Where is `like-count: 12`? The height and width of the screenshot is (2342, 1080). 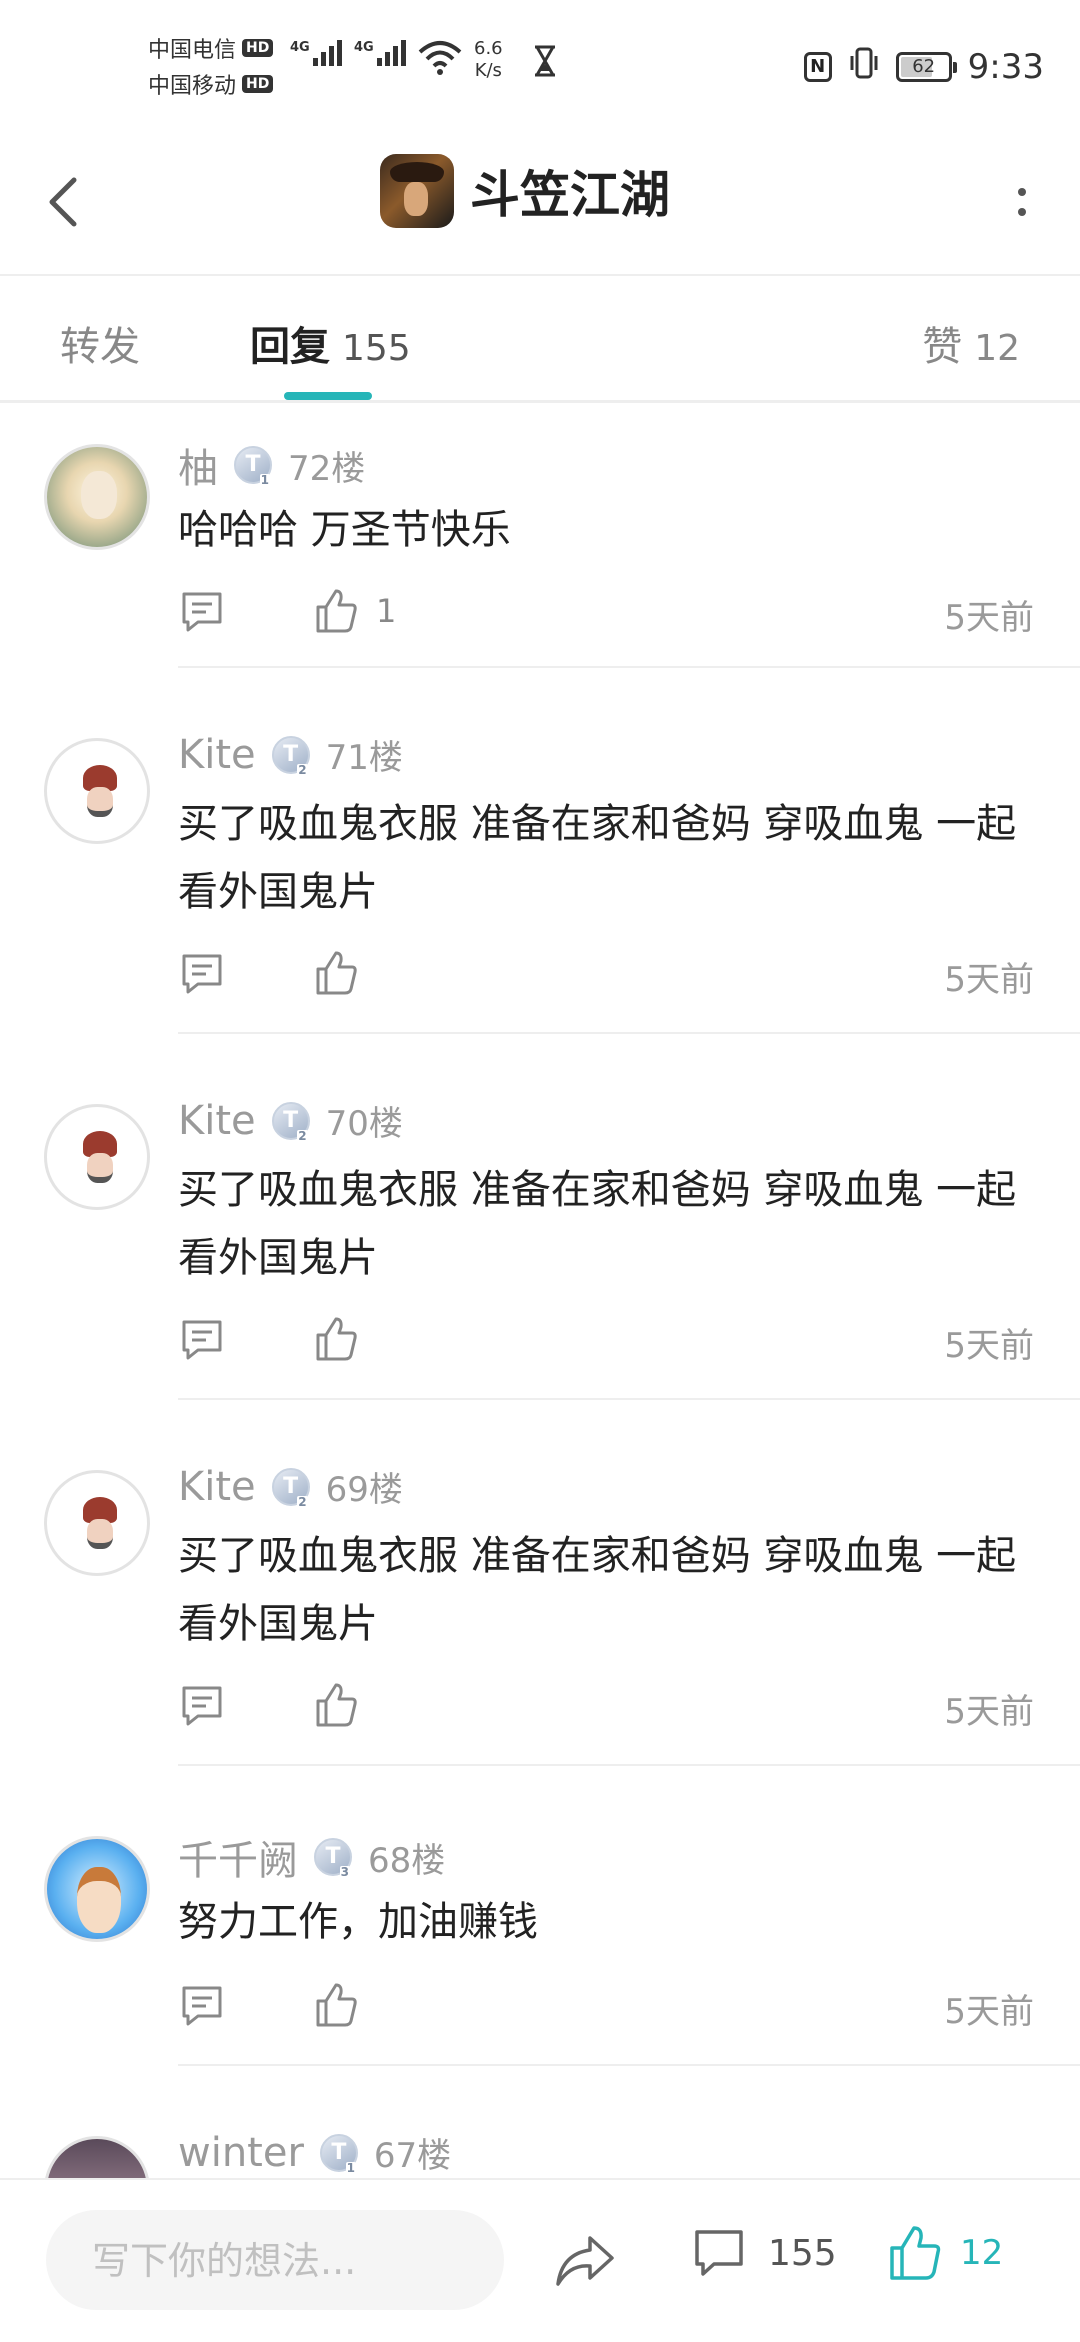
like-count: 12 is located at coordinates (982, 2253).